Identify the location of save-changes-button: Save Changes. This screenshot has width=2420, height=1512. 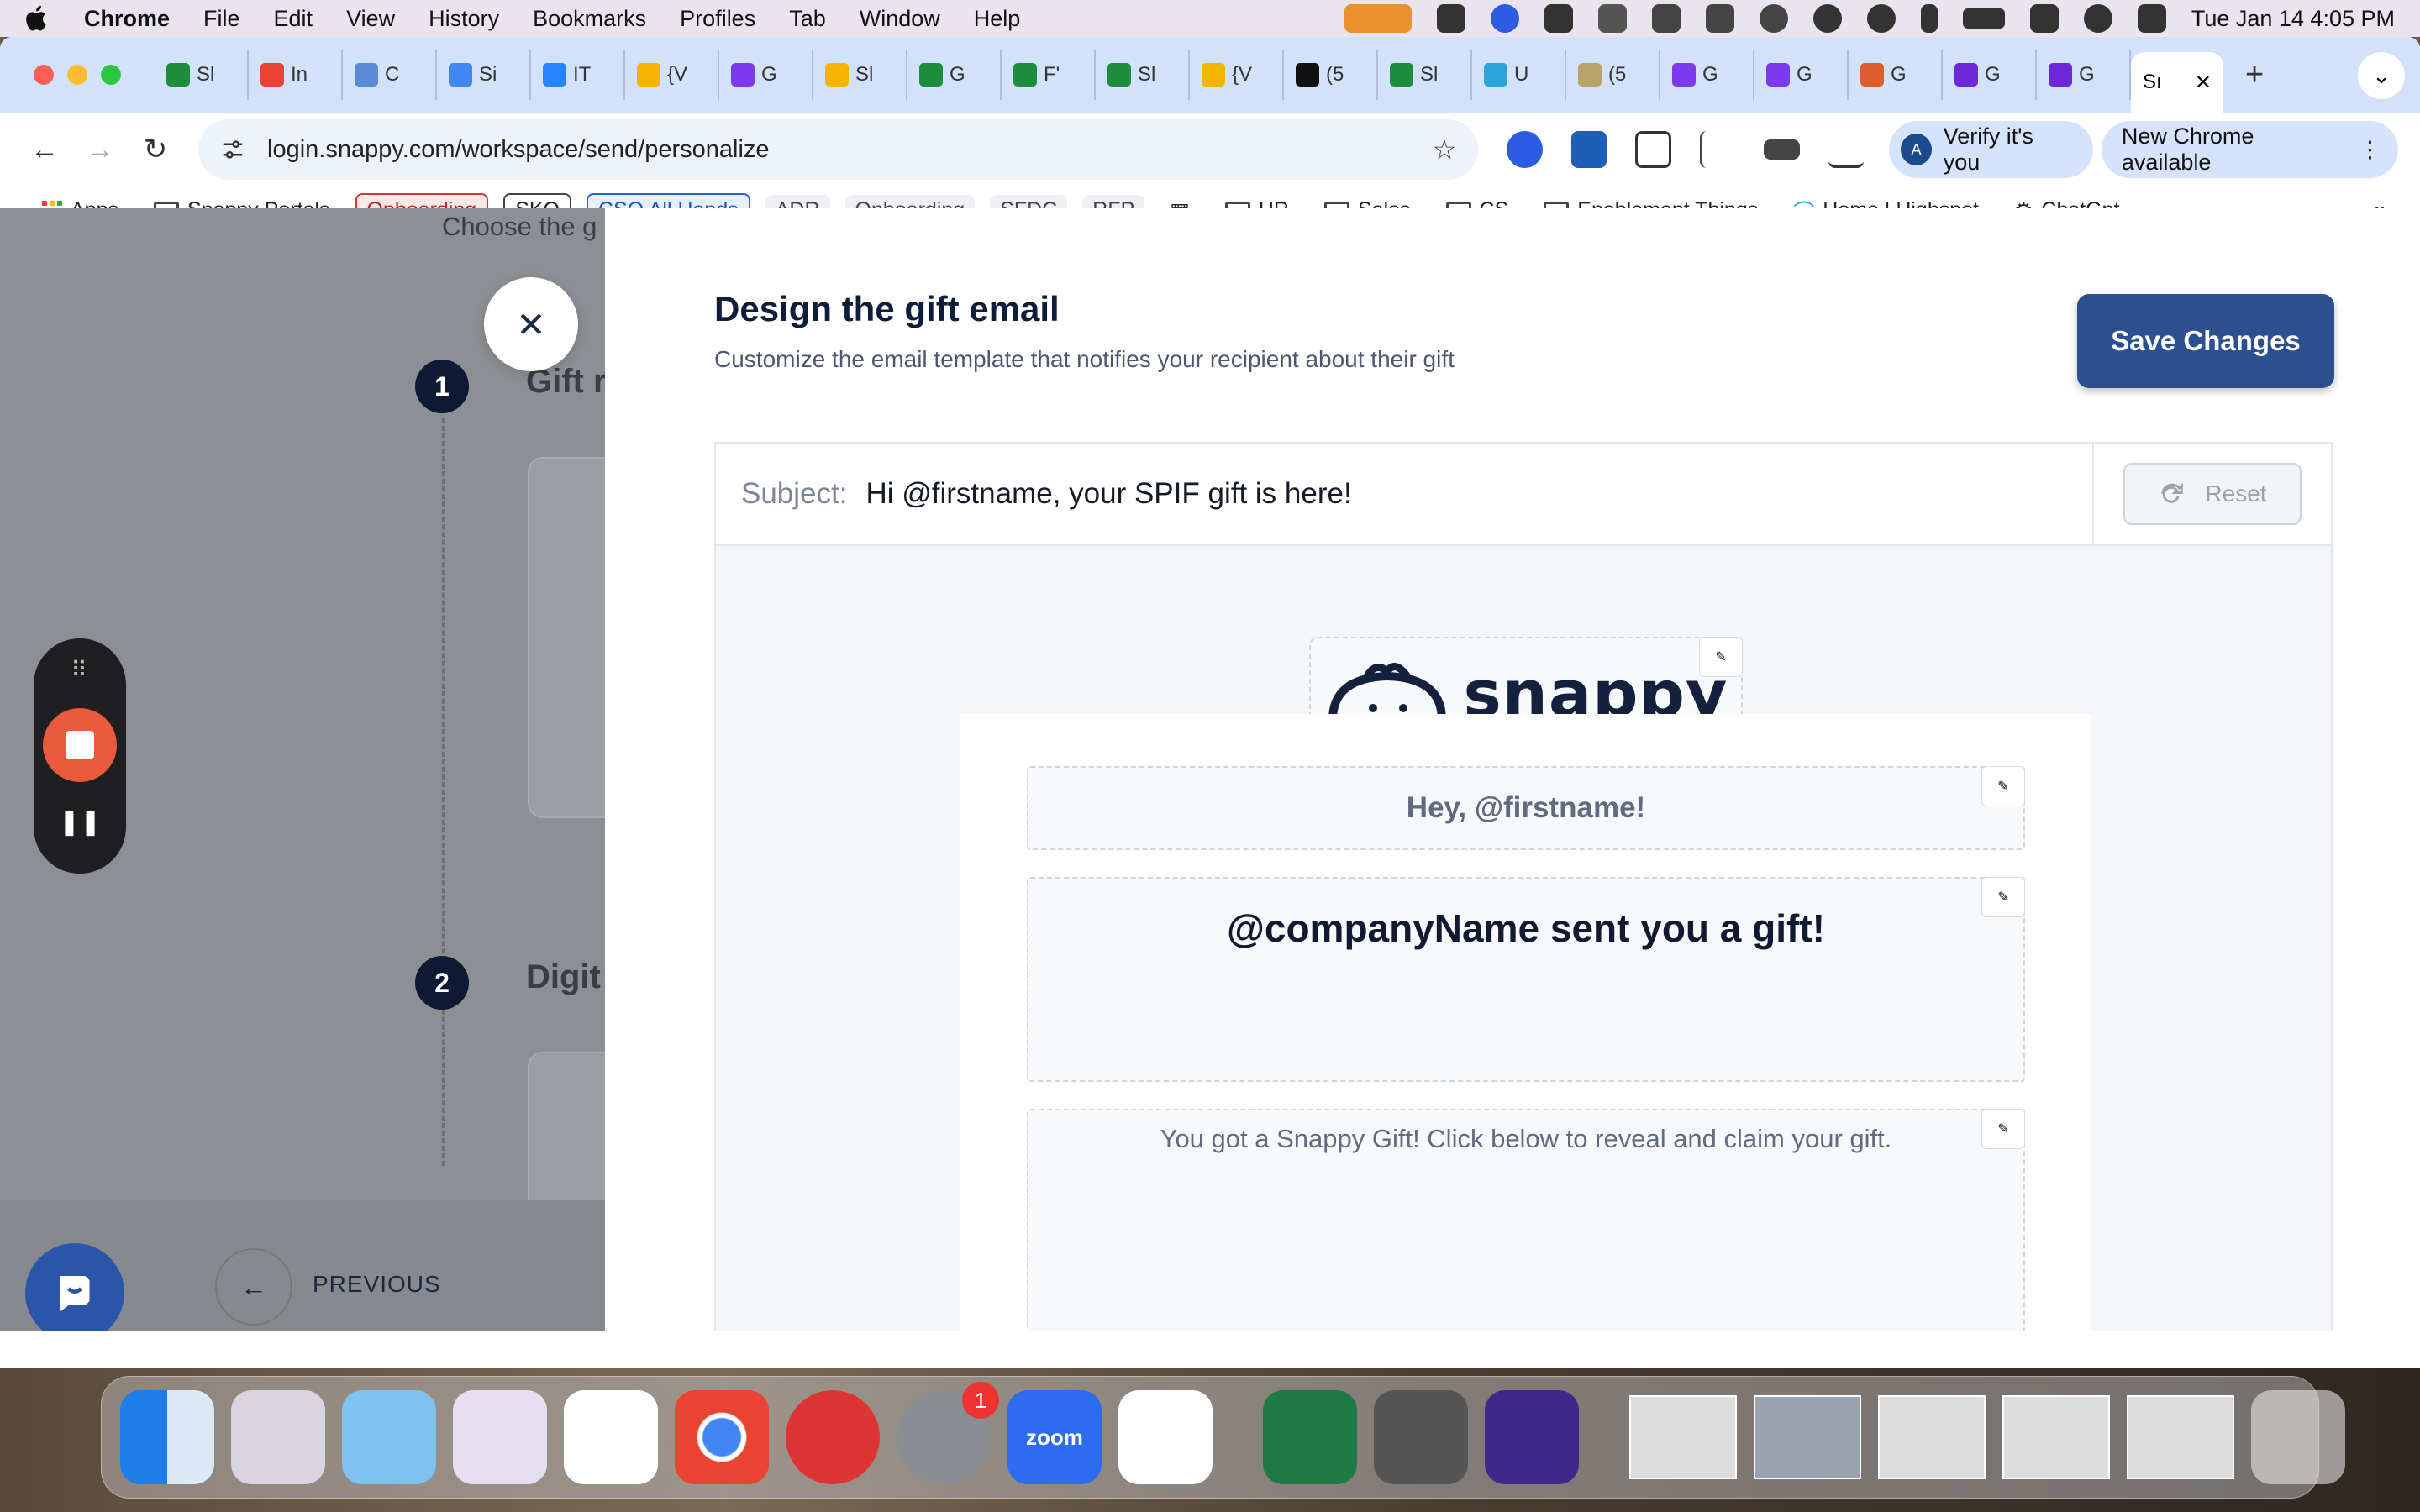
(2206, 341).